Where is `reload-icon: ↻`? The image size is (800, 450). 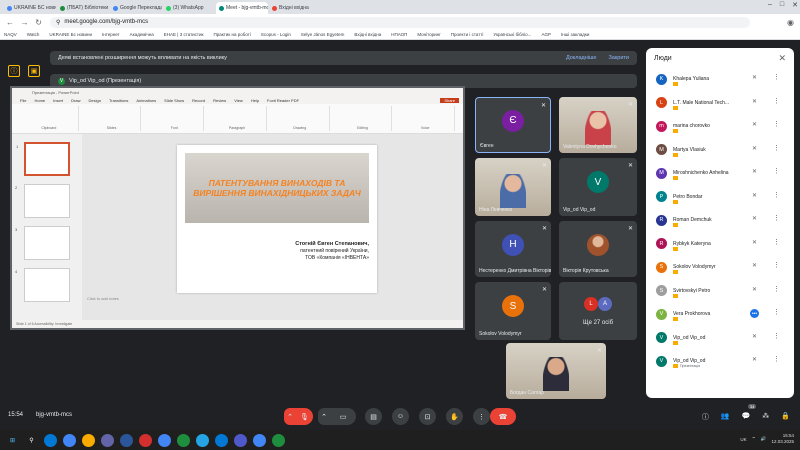
reload-icon: ↻ is located at coordinates (38, 22).